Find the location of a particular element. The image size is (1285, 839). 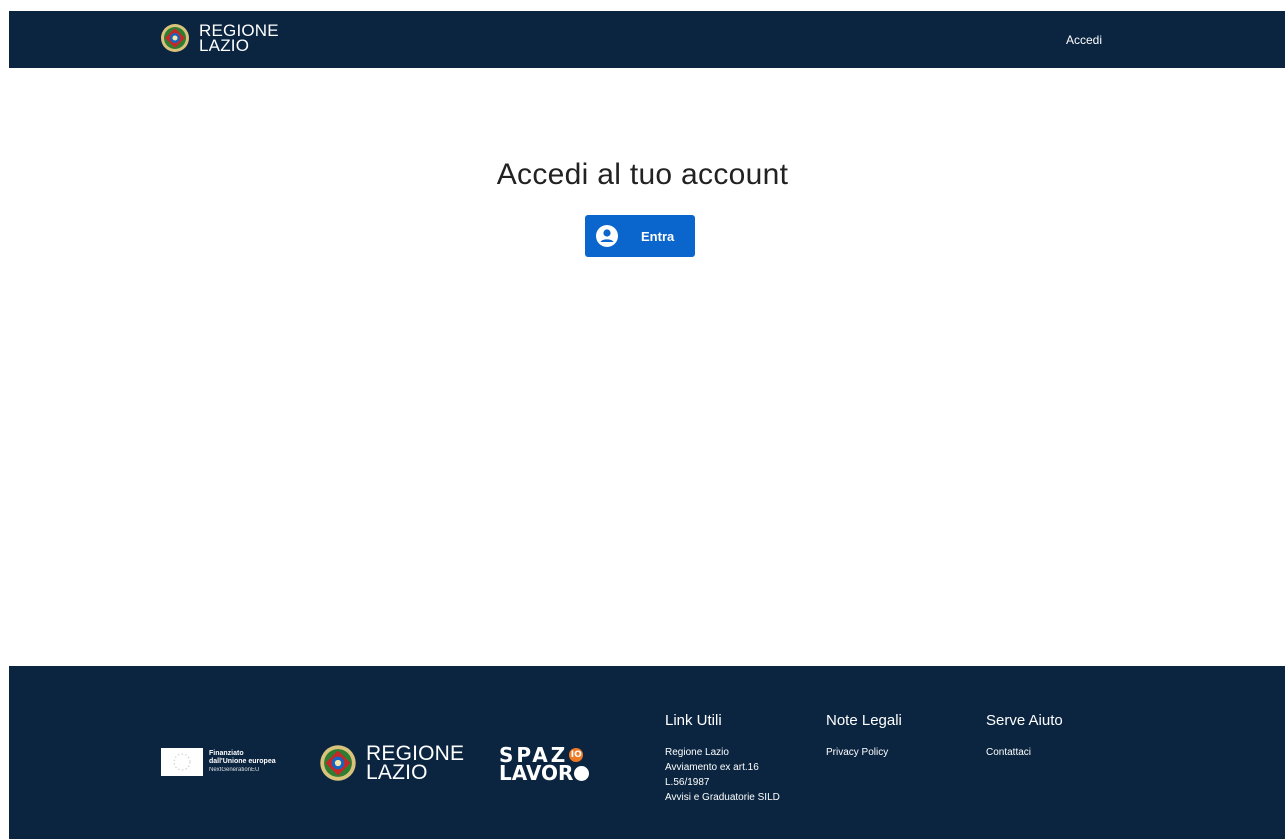

footer-column-serve-aiuto: Serve Aiuto Contattaci is located at coordinates (1024, 736).